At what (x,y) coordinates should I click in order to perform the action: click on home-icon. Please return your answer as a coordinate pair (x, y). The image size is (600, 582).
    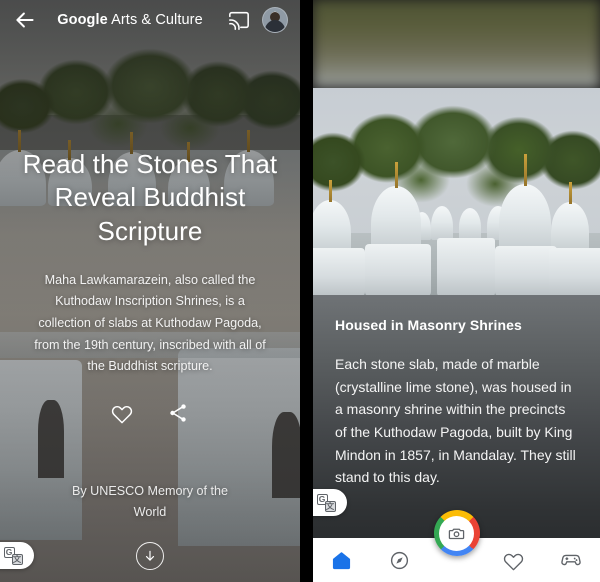
    Looking at the image, I should click on (342, 560).